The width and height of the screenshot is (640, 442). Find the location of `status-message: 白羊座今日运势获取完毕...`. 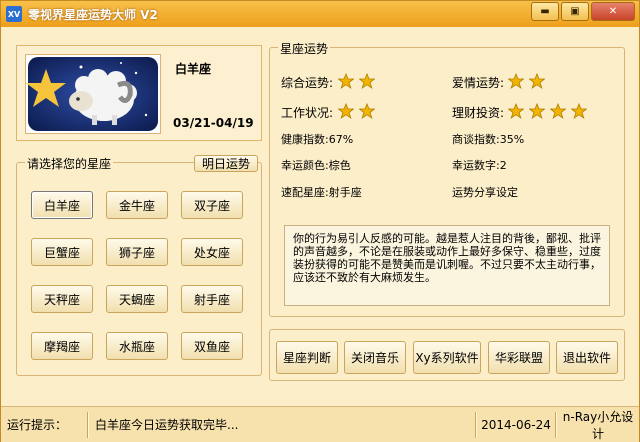

status-message: 白羊座今日运势获取完毕... is located at coordinates (167, 425).